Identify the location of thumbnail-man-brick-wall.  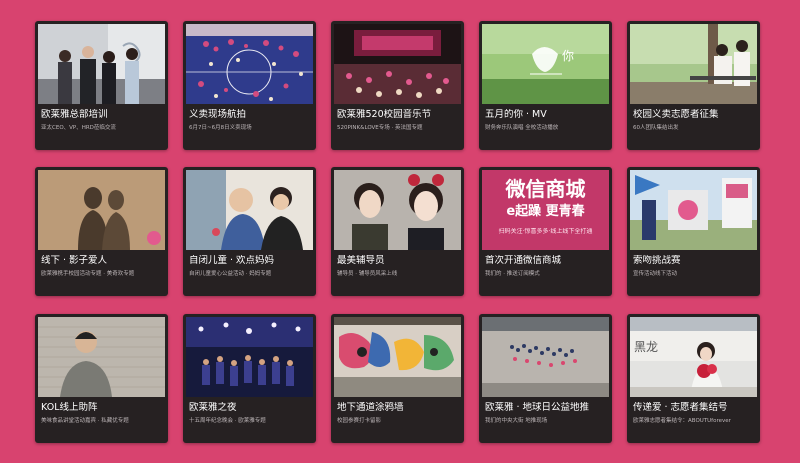
(101, 357).